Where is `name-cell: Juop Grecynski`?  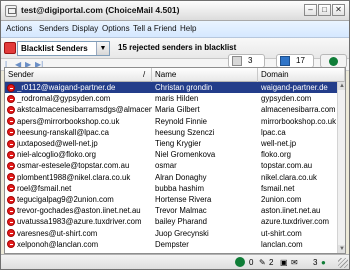
name-cell: Juop Grecynski is located at coordinates (182, 233).